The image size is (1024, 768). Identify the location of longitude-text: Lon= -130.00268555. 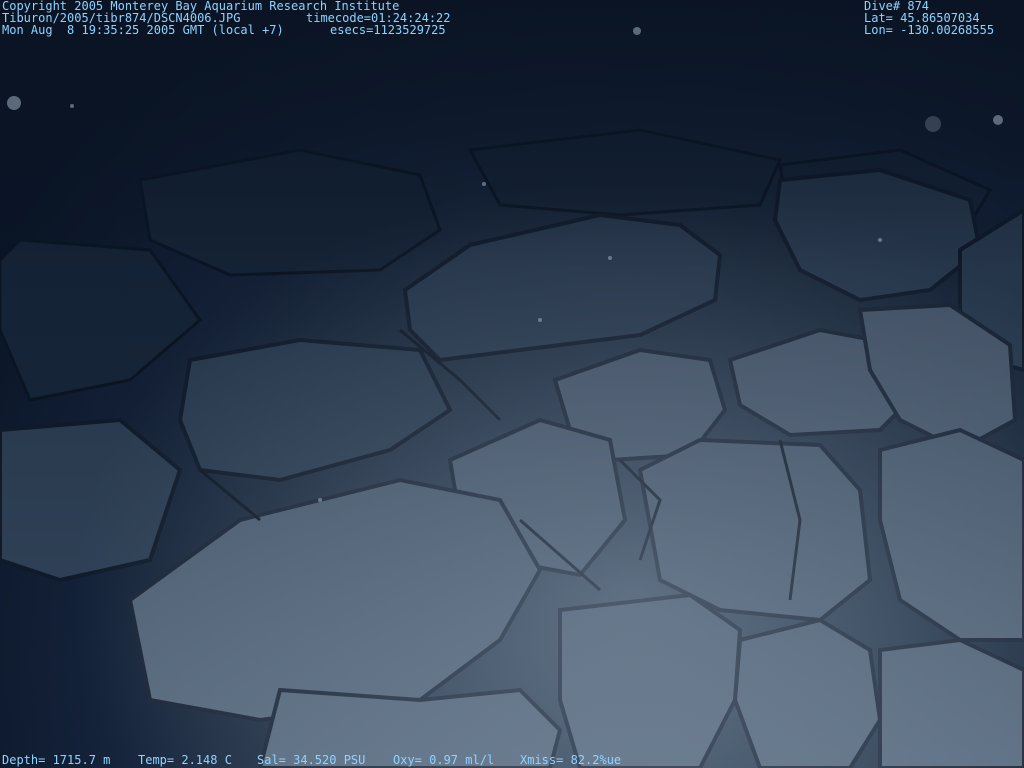
(929, 30).